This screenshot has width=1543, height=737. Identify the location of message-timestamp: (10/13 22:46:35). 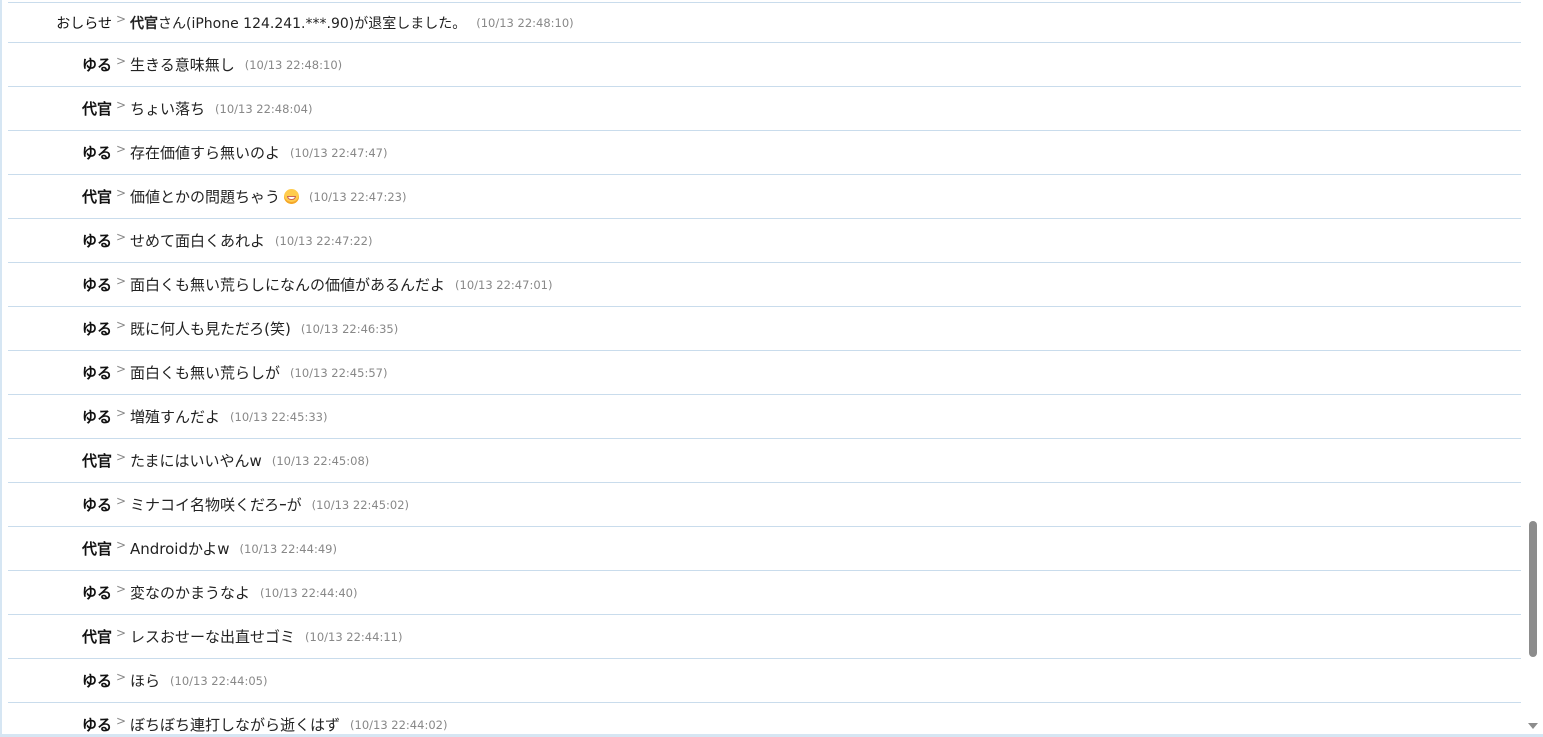
(349, 328).